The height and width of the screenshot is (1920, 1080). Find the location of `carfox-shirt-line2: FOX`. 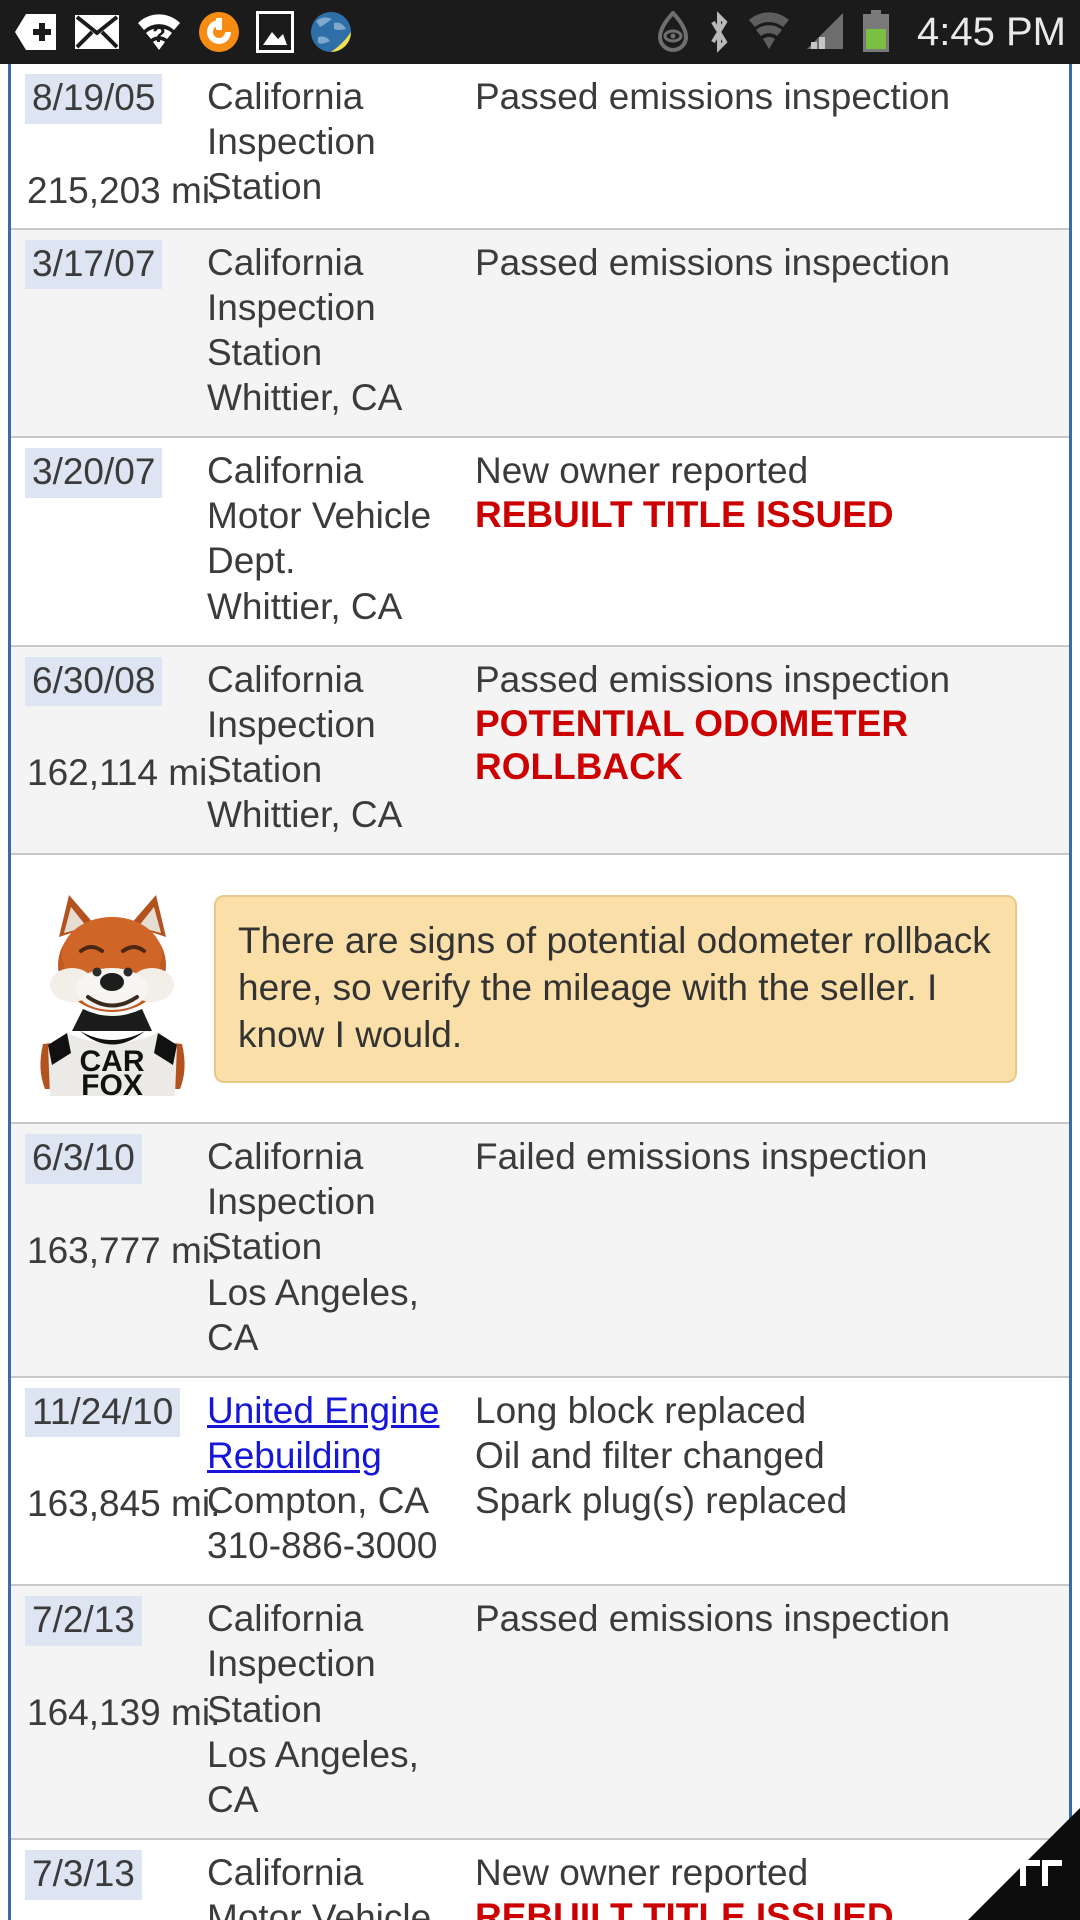

carfox-shirt-line2: FOX is located at coordinates (112, 1082).